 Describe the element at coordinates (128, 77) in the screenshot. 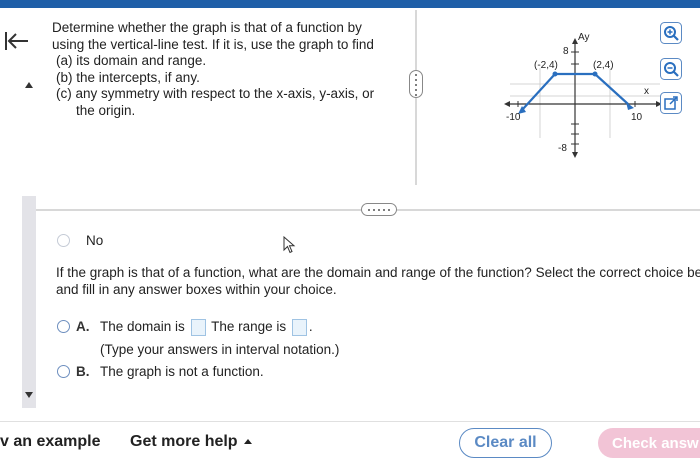

I see `question-item-b: (b) the intercepts, if any.` at that location.